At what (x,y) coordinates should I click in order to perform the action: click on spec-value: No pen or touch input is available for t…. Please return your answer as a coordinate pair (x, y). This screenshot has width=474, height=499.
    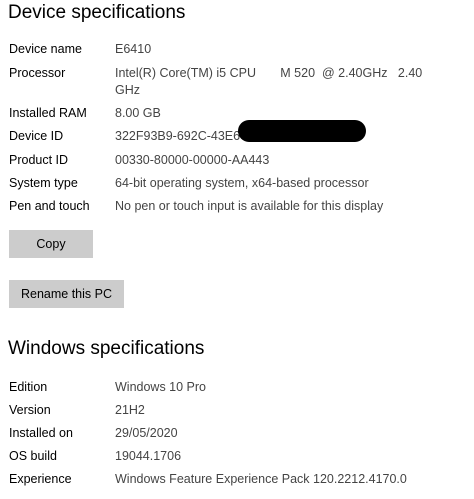
    Looking at the image, I should click on (249, 206).